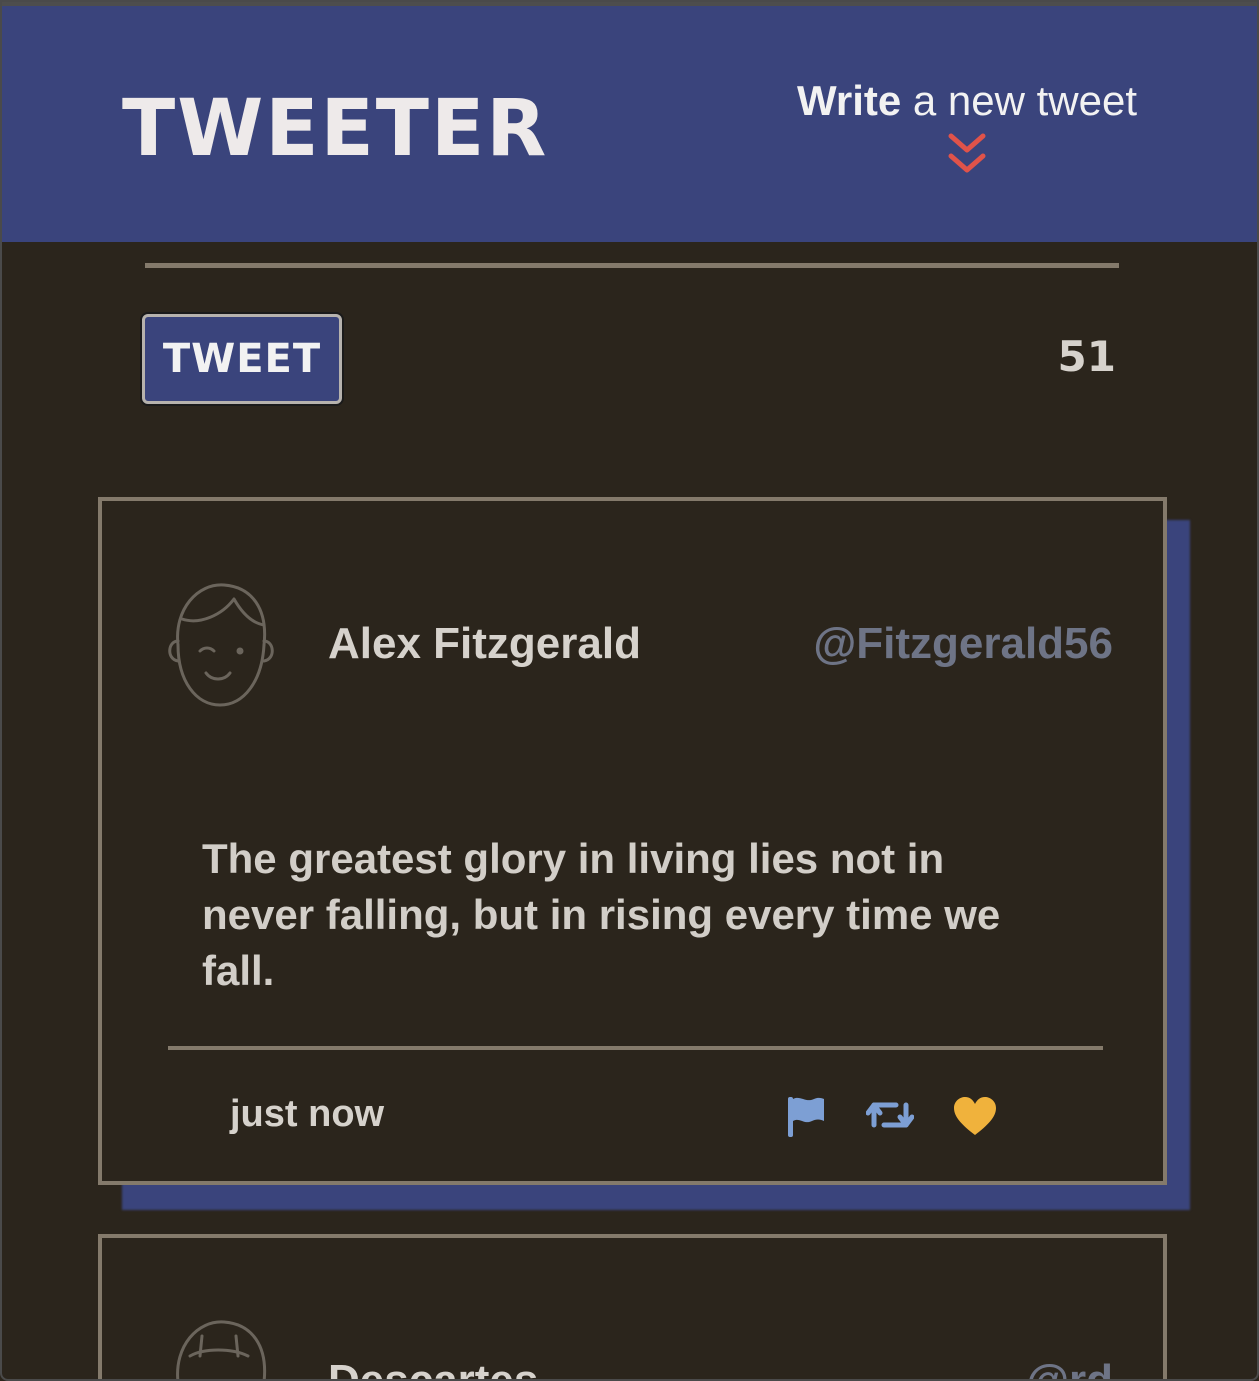  Describe the element at coordinates (975, 1118) in the screenshot. I see `heart-icon` at that location.